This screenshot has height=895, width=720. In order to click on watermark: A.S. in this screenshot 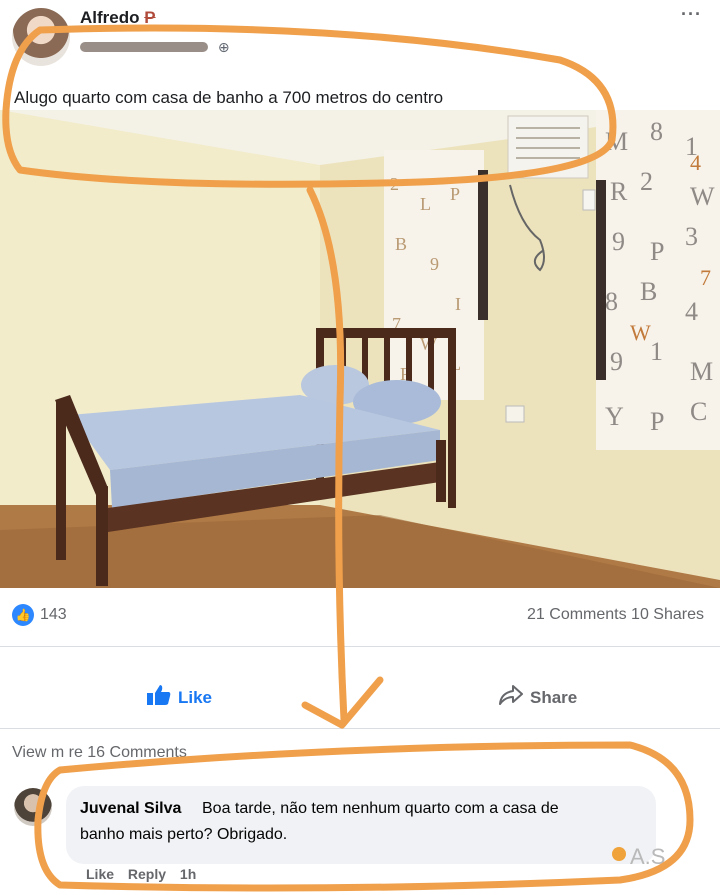, I will do `click(651, 856)`.